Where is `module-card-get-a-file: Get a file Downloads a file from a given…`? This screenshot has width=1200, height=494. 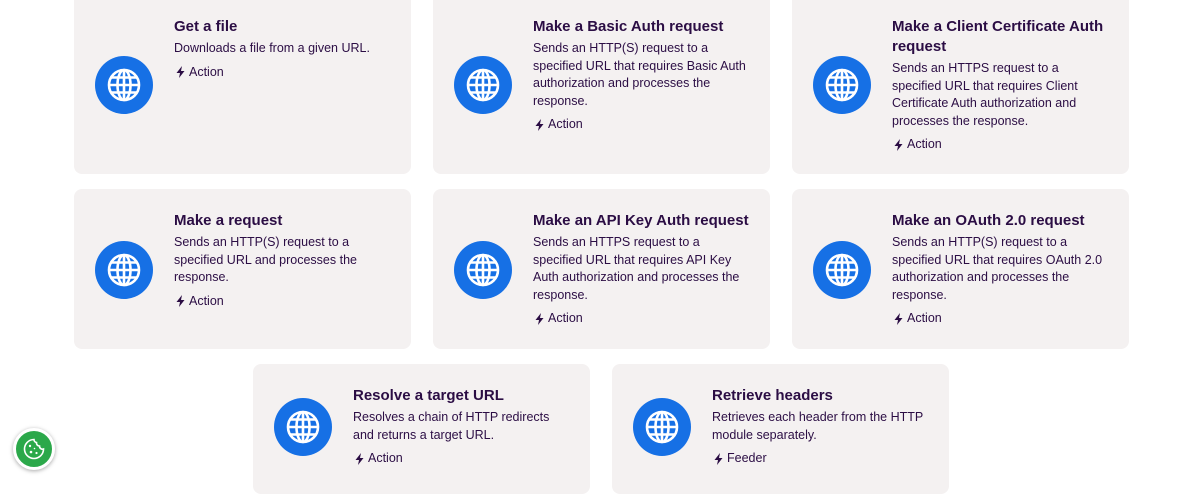
module-card-get-a-file: Get a file Downloads a file from a given… is located at coordinates (242, 87).